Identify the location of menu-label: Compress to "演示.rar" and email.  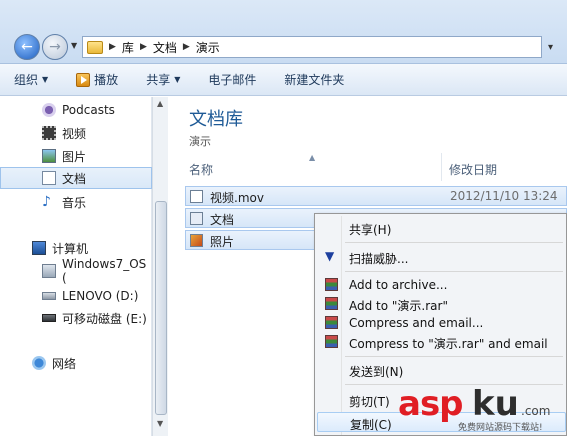
(448, 344).